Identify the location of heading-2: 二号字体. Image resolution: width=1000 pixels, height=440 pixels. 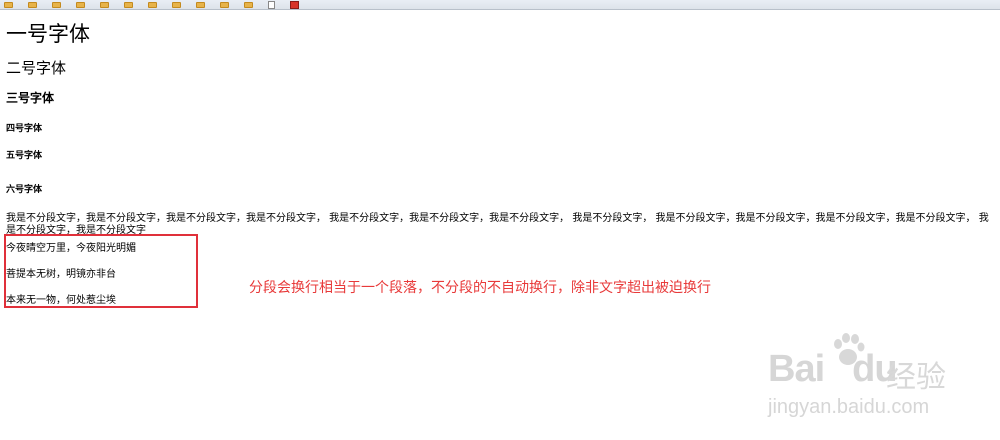
(36, 68).